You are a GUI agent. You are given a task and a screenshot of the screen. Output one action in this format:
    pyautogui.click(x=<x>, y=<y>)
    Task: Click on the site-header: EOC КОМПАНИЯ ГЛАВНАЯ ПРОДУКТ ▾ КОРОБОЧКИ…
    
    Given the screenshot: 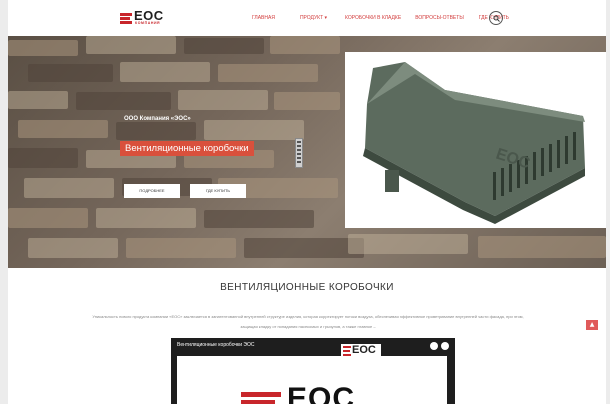 What is the action you would take?
    pyautogui.click(x=307, y=18)
    